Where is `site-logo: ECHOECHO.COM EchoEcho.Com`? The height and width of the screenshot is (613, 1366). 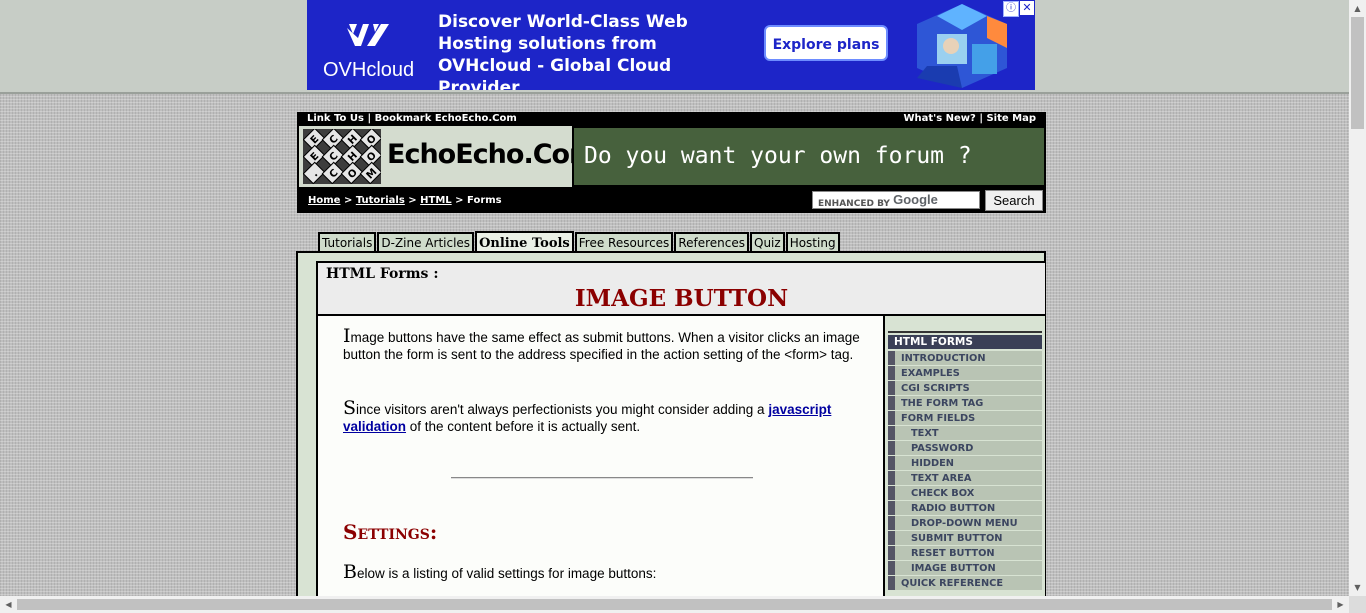 site-logo: ECHOECHO.COM EchoEcho.Com is located at coordinates (447, 156).